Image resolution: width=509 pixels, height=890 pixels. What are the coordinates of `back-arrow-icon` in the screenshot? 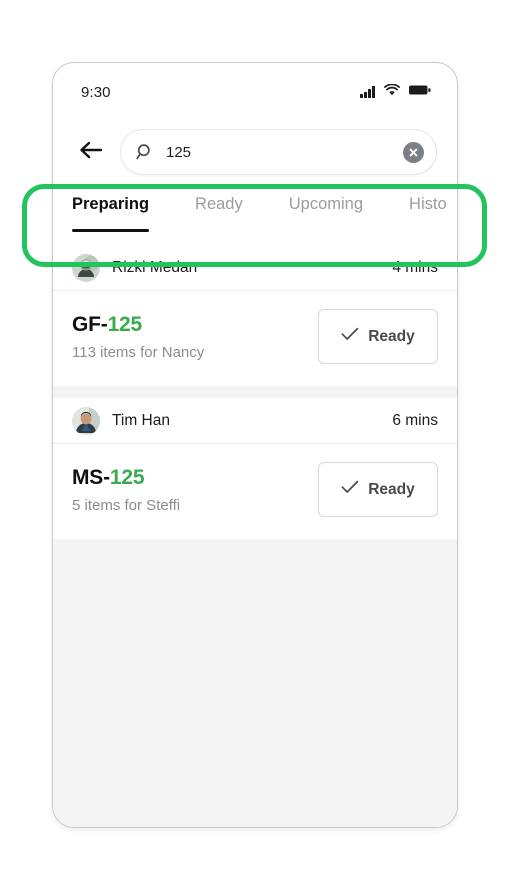 It's located at (91, 152).